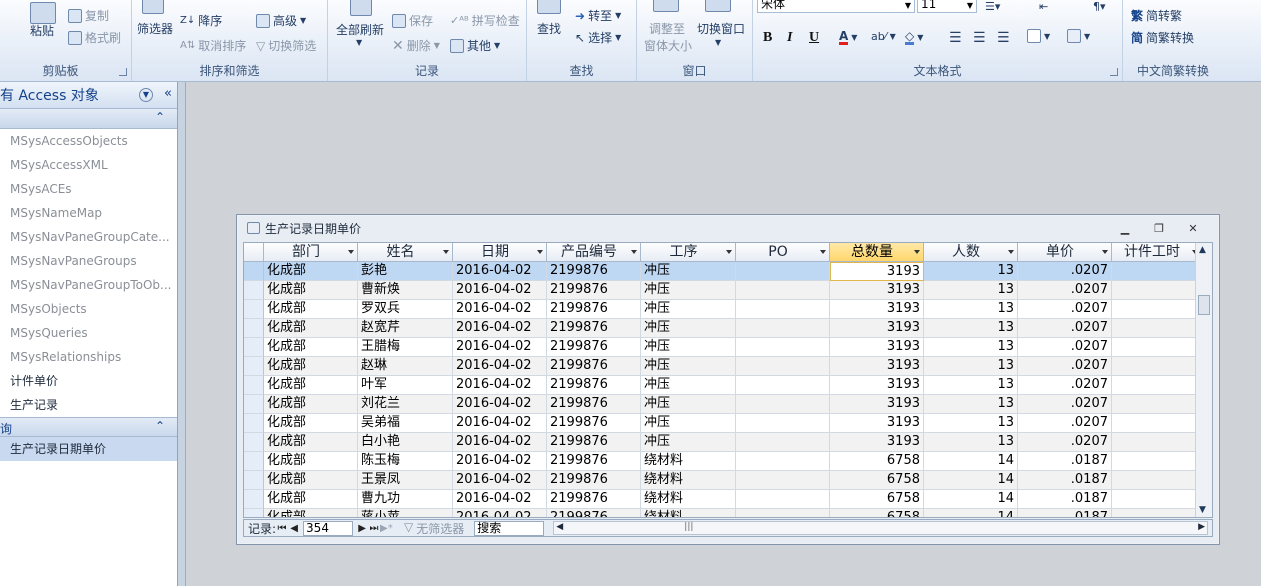 The image size is (1261, 586). What do you see at coordinates (362, 528) in the screenshot?
I see `next-record-icon: ▶` at bounding box center [362, 528].